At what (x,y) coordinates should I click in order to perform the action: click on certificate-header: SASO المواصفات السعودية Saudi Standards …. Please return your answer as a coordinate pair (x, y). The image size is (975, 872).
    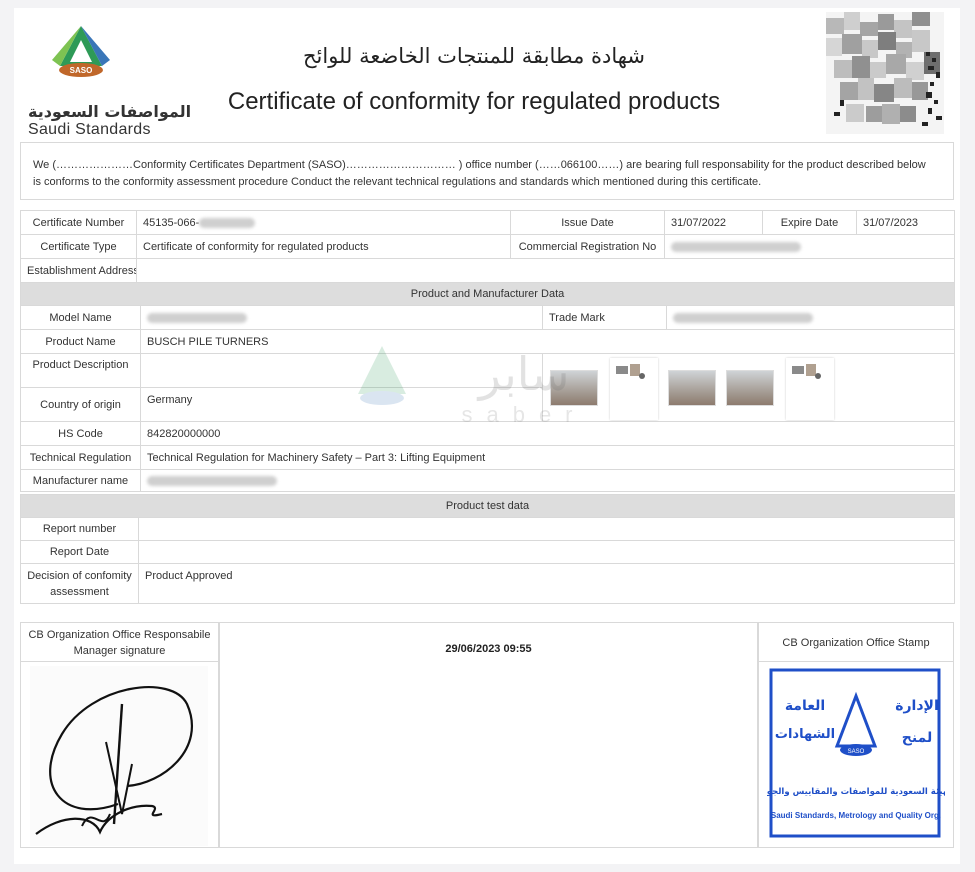
    Looking at the image, I should click on (487, 73).